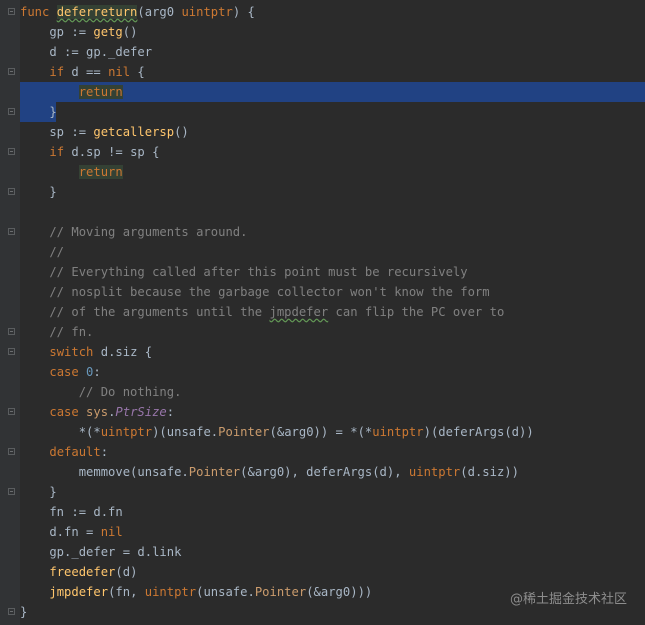 Image resolution: width=645 pixels, height=625 pixels. What do you see at coordinates (42, 252) in the screenshot?
I see `code-text: //` at bounding box center [42, 252].